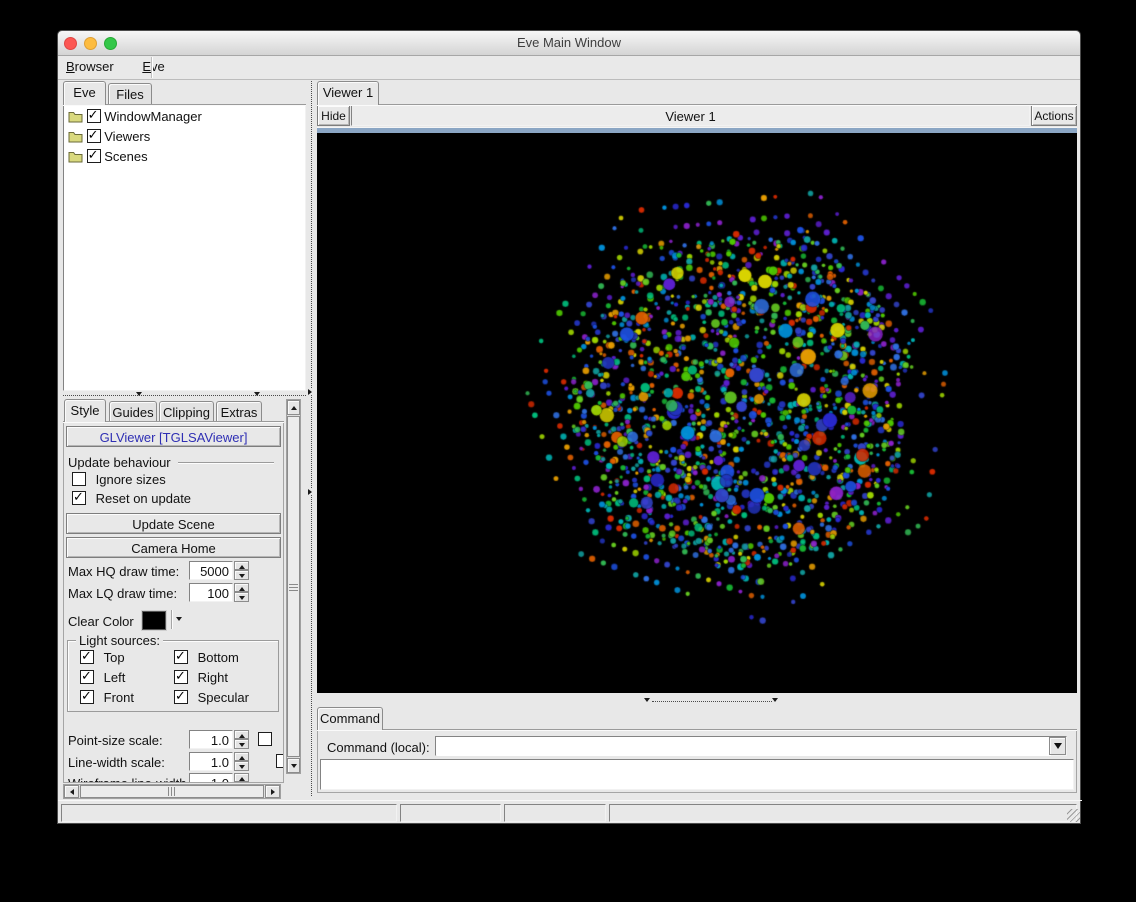 This screenshot has height=902, width=1136. I want to click on point-size-scale-value: 1.0, so click(211, 739).